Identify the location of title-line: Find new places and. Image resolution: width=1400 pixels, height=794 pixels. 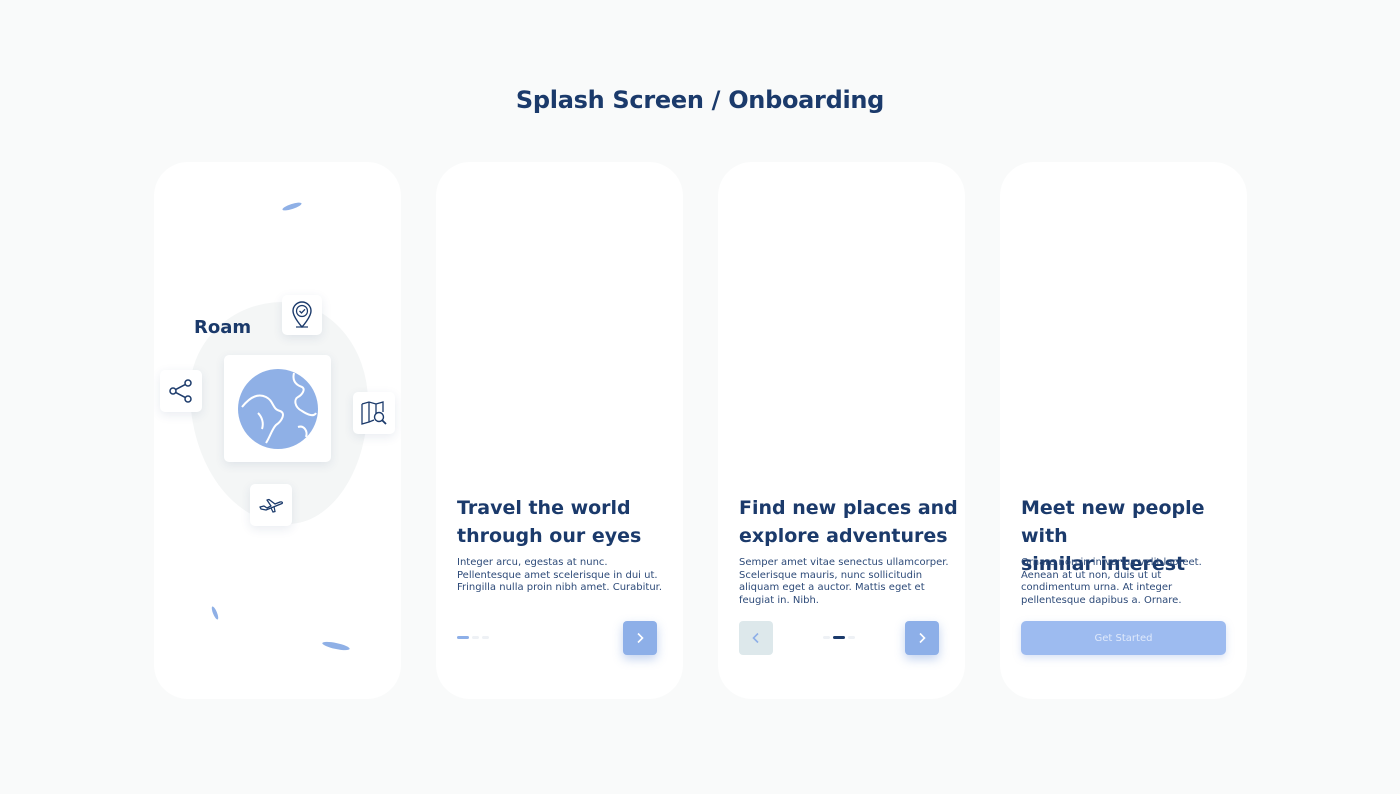
(848, 508).